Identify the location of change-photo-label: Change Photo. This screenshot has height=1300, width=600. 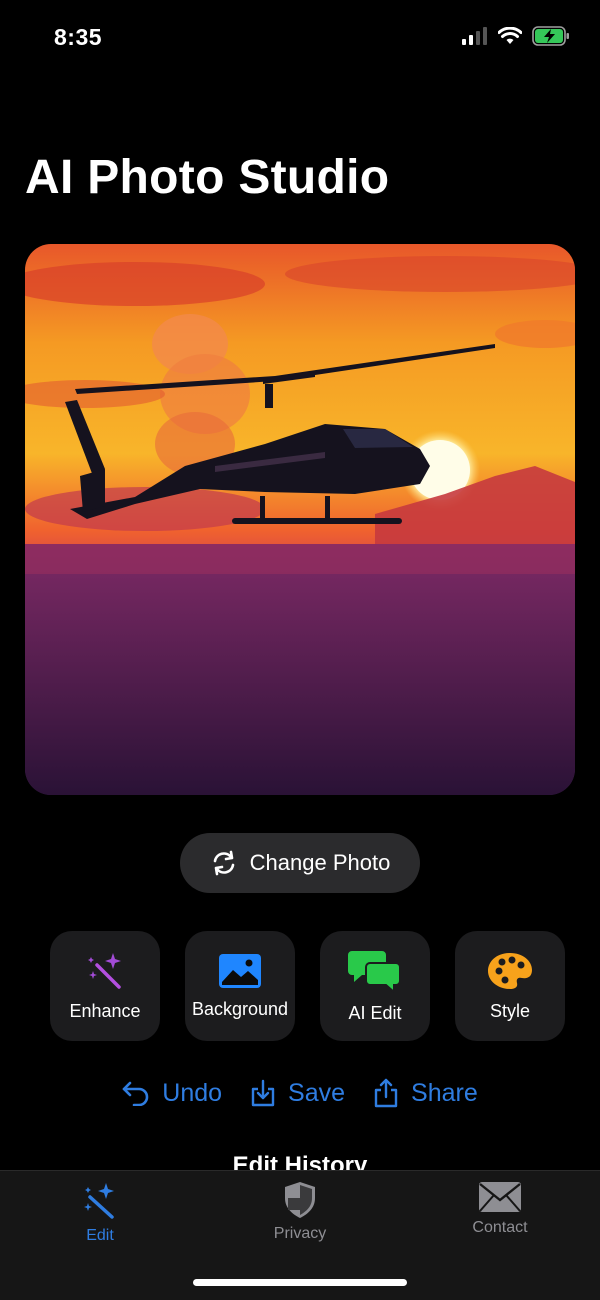
(320, 862).